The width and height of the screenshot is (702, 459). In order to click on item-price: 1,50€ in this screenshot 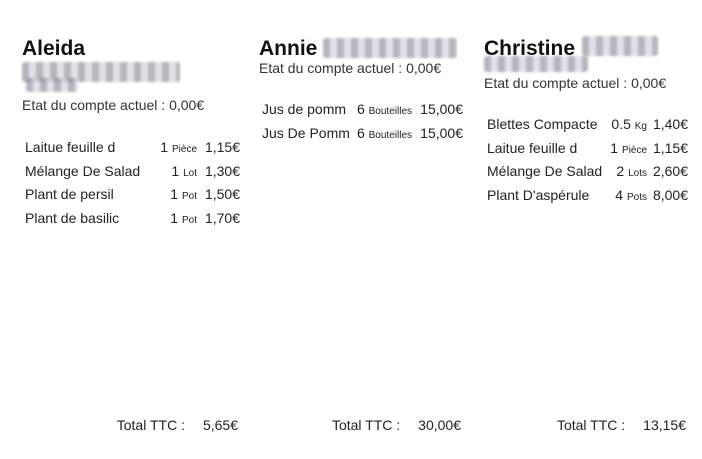, I will do `click(222, 194)`.